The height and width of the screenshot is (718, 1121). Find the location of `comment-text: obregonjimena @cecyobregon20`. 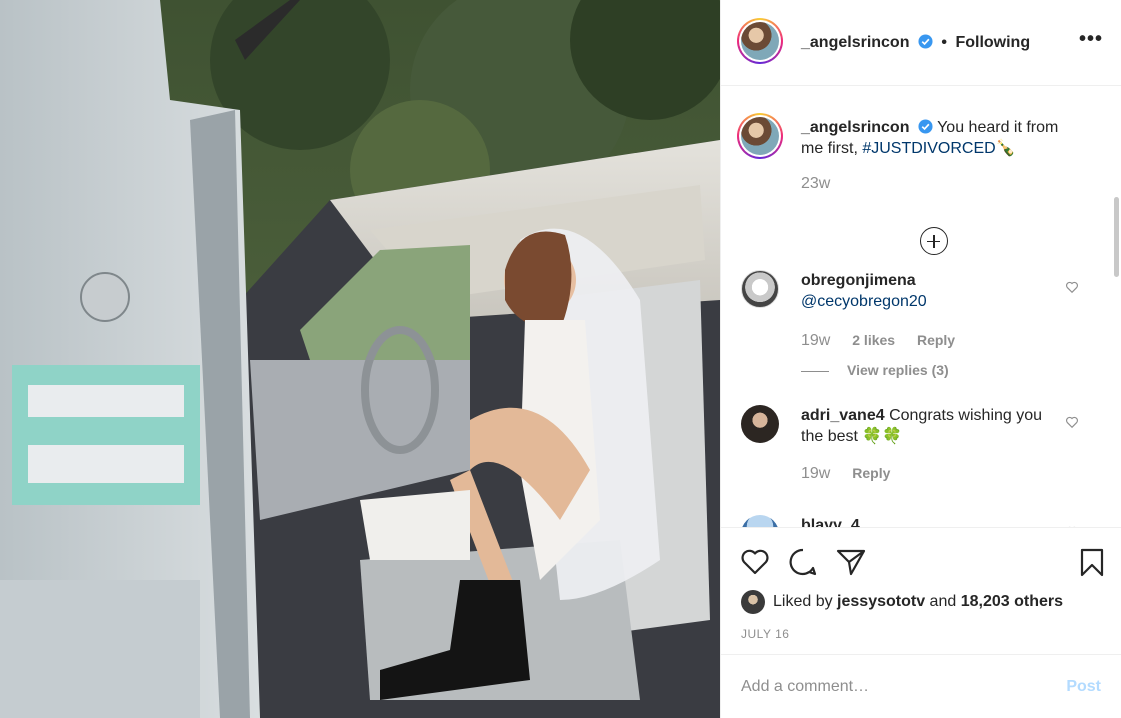

comment-text: obregonjimena @cecyobregon20 is located at coordinates (931, 291).